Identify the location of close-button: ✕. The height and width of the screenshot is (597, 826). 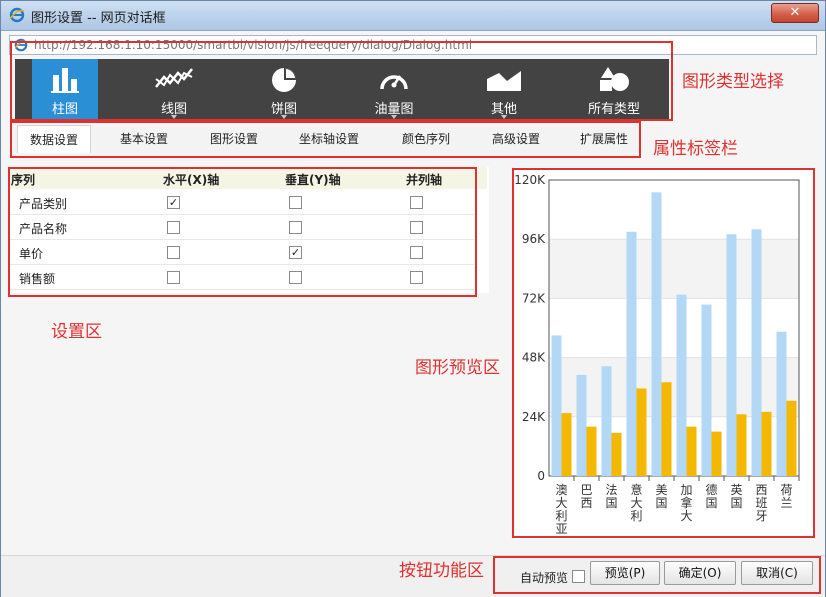
(795, 13).